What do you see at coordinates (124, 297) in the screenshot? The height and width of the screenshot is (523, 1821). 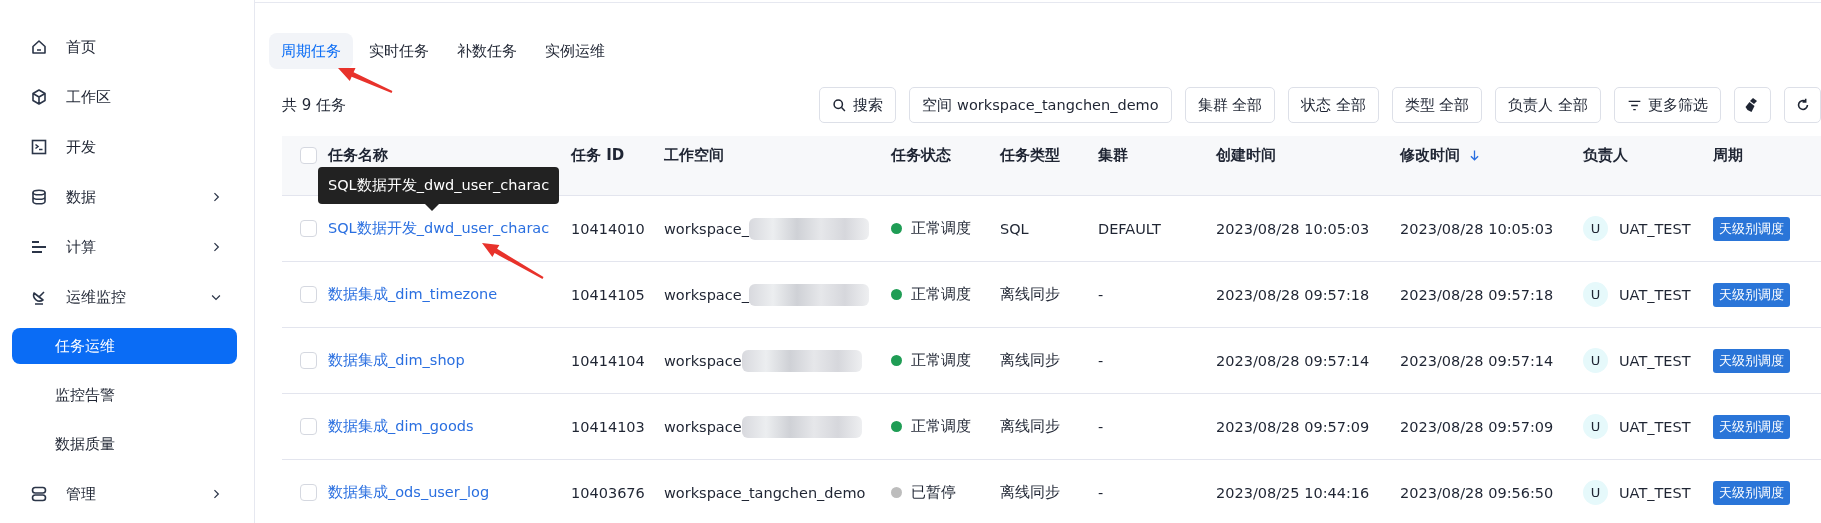 I see `sidebar-item: 运维监控` at bounding box center [124, 297].